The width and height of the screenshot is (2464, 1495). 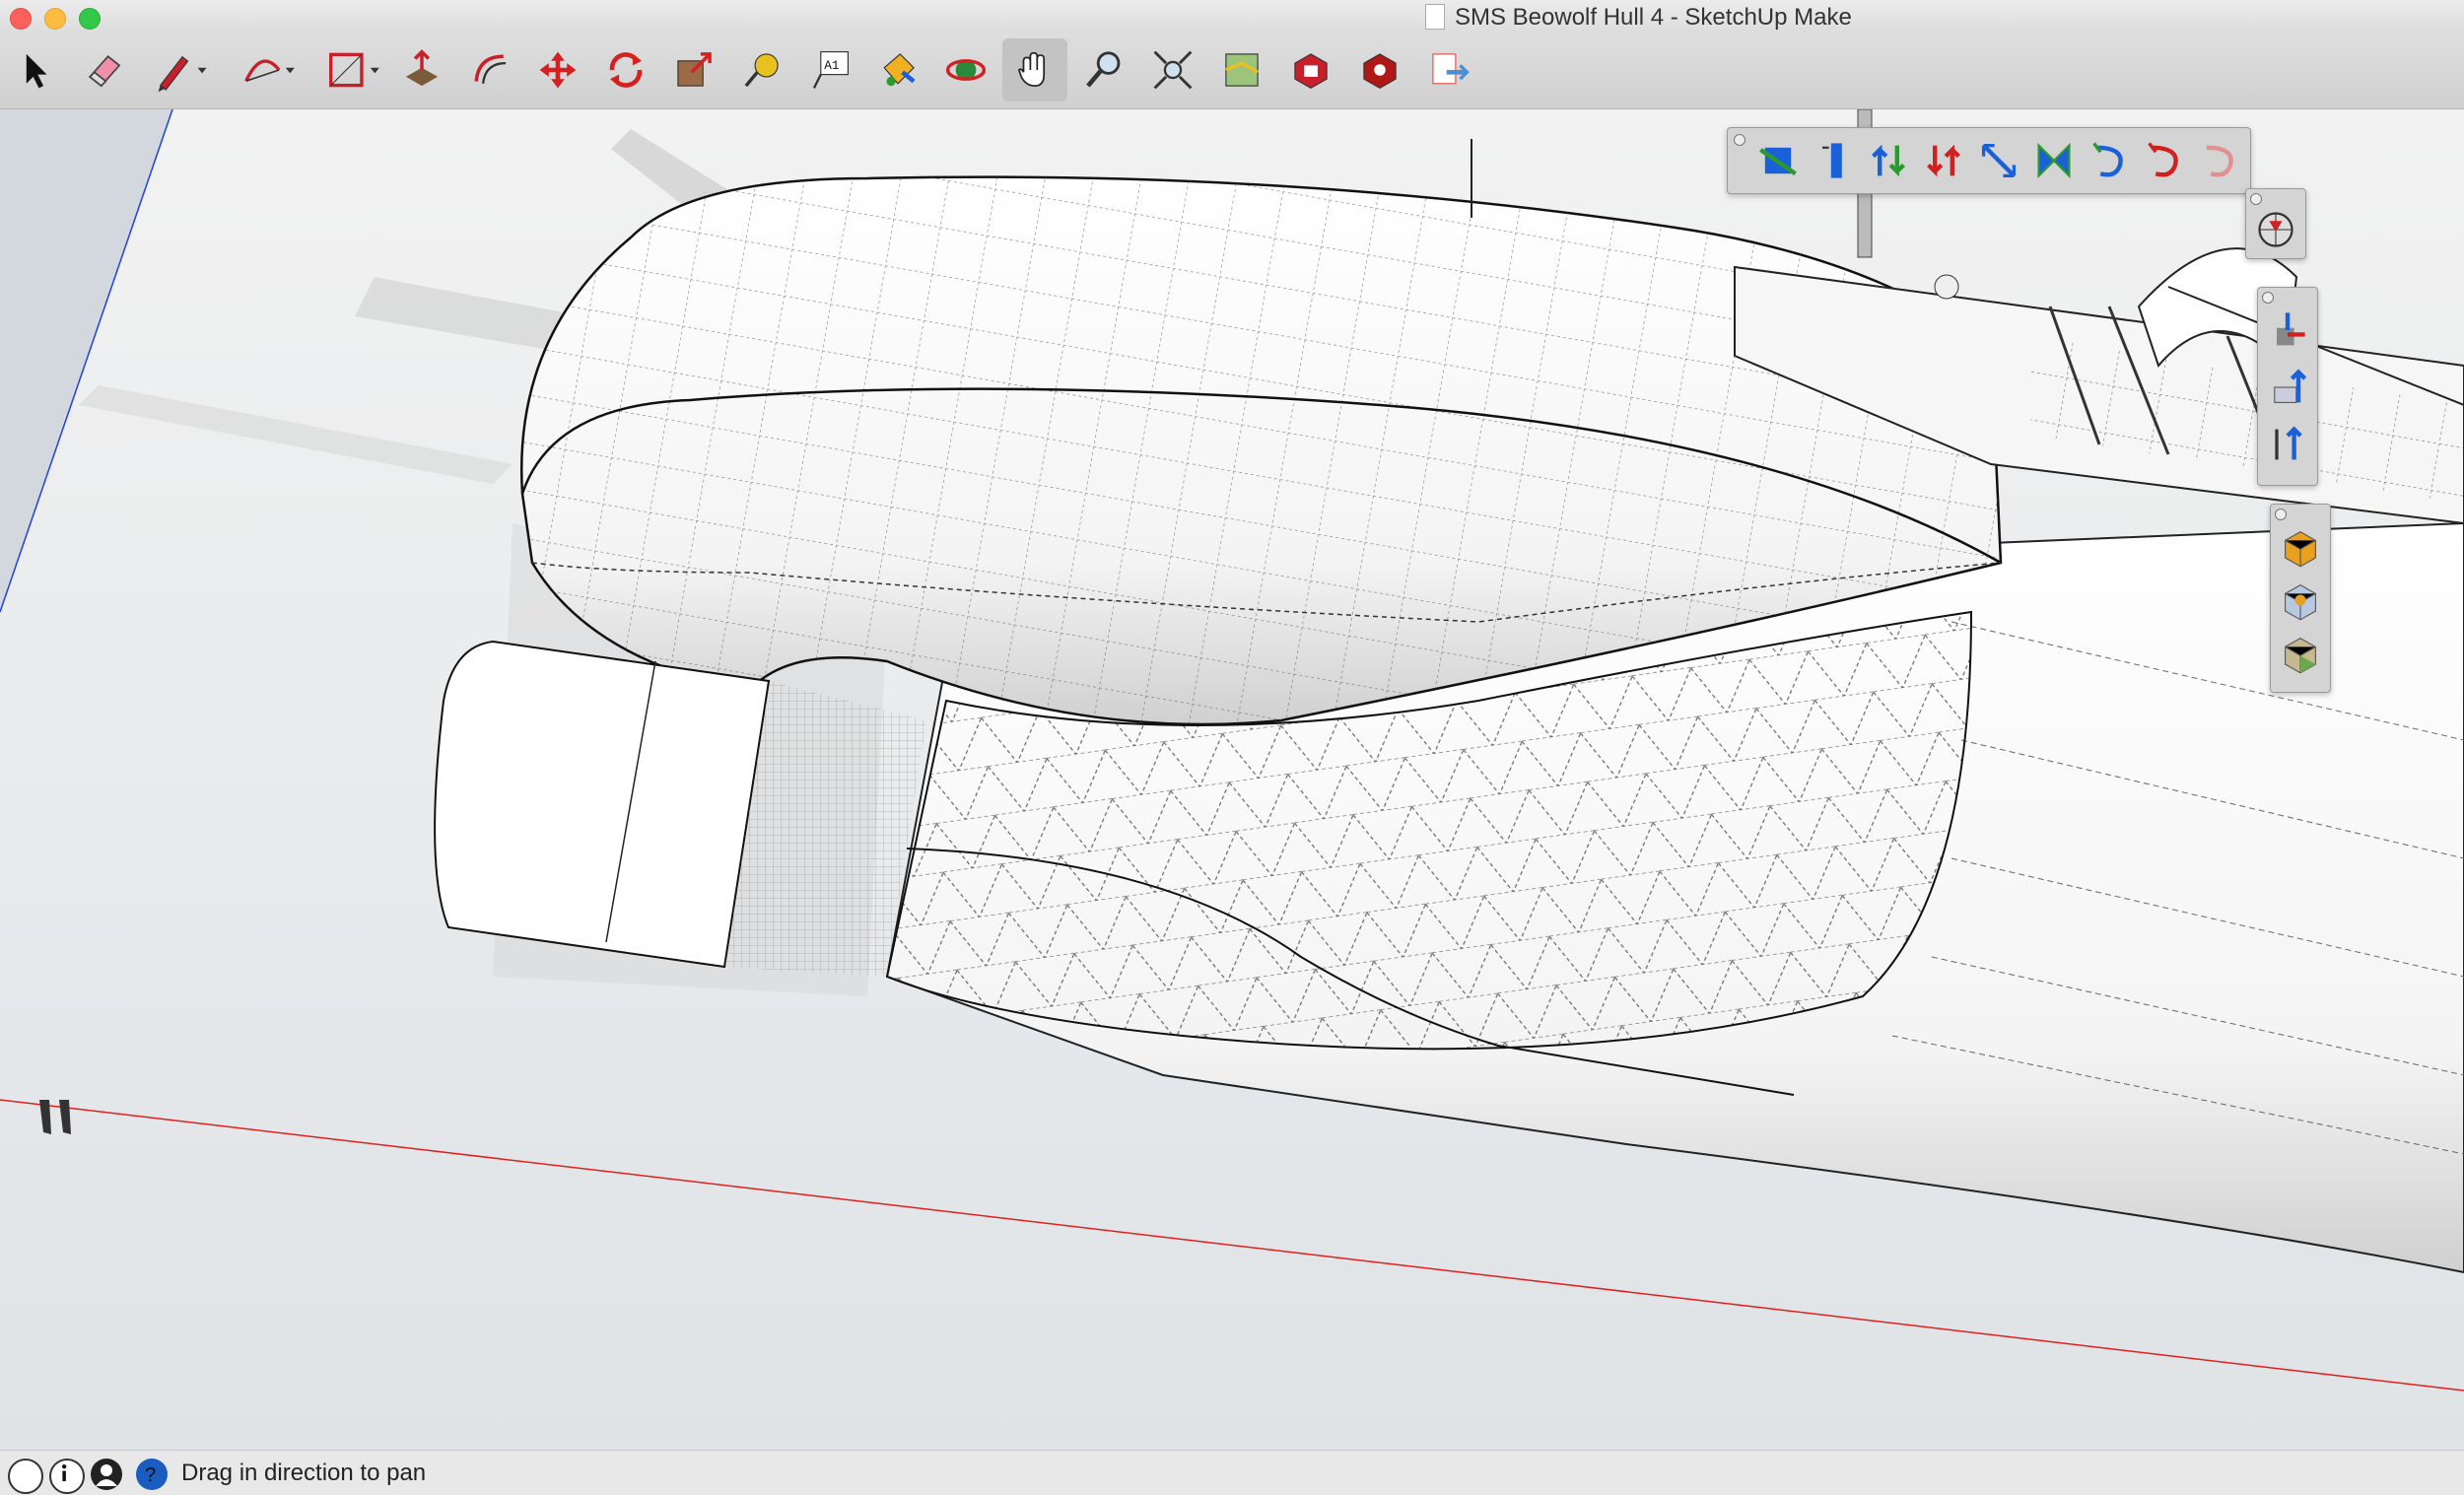 I want to click on status-bar: ? Drag in direction to pan, so click(x=1232, y=1472).